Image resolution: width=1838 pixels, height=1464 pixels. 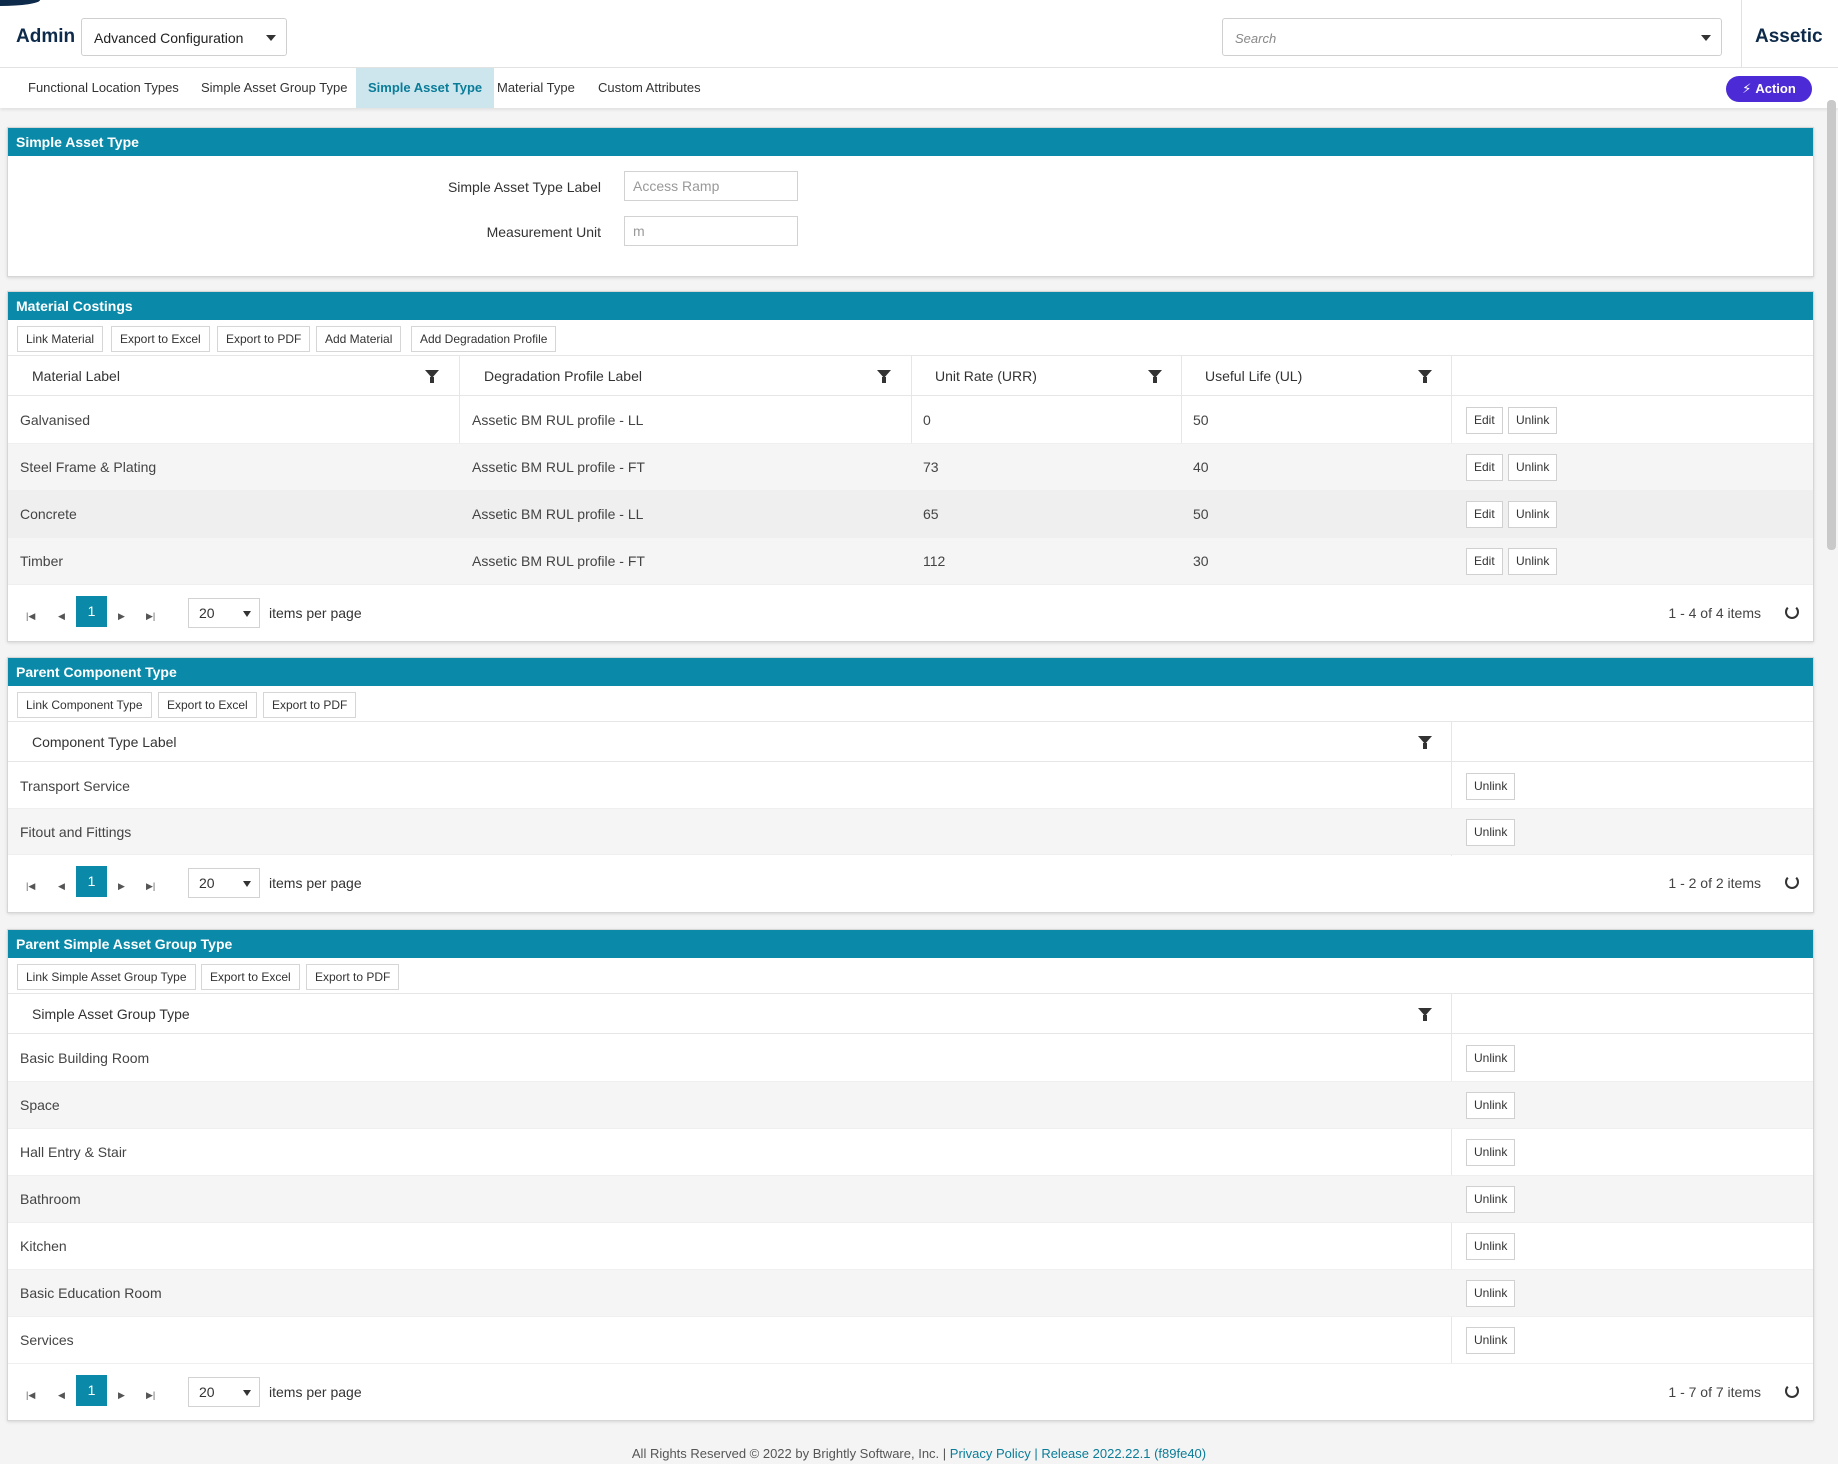 What do you see at coordinates (1241, 376) in the screenshot?
I see `column-useful-life: Useful Life (UL)` at bounding box center [1241, 376].